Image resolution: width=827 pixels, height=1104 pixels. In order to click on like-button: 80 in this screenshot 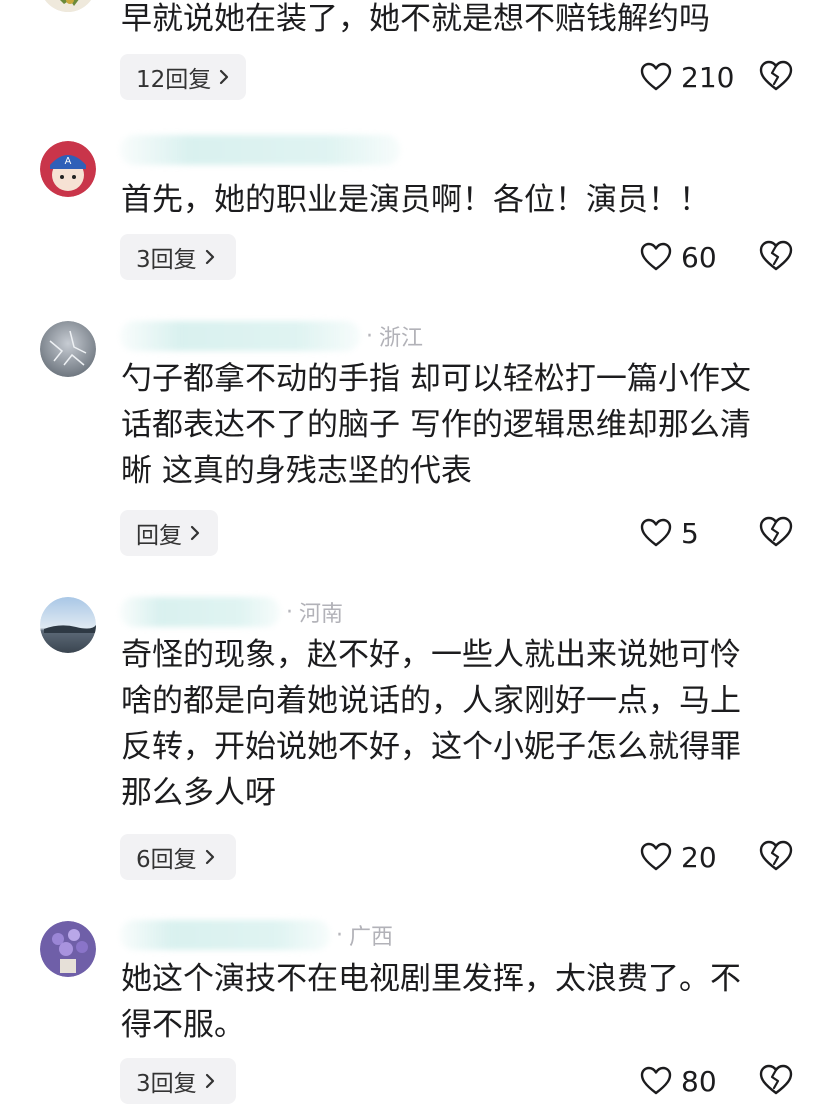, I will do `click(678, 1081)`.